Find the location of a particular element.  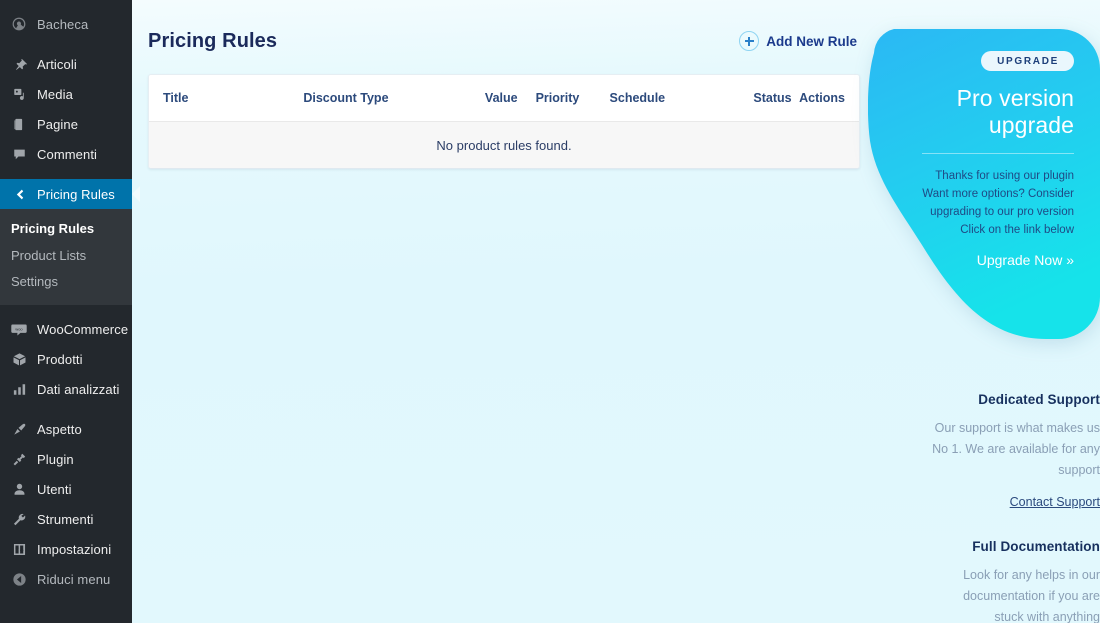

sidebar-item-label: Impostazioni is located at coordinates (74, 550).